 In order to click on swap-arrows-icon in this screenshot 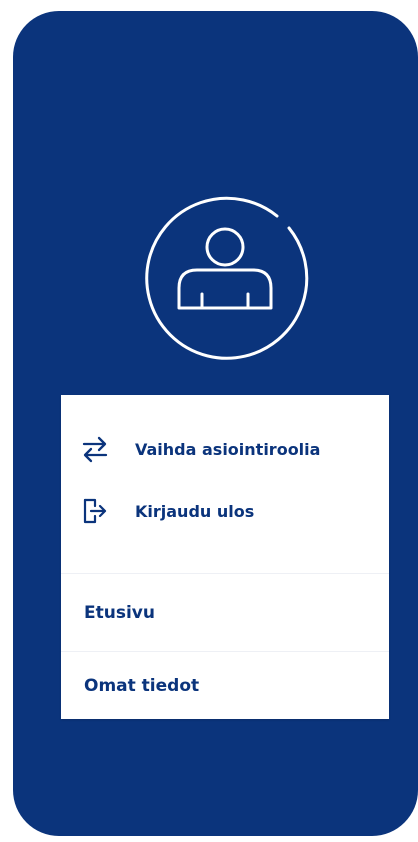, I will do `click(95, 449)`.